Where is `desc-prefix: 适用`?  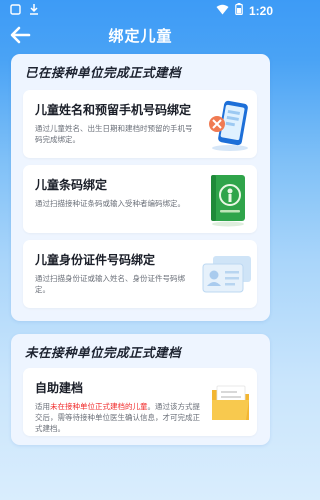 desc-prefix: 适用 is located at coordinates (42, 406).